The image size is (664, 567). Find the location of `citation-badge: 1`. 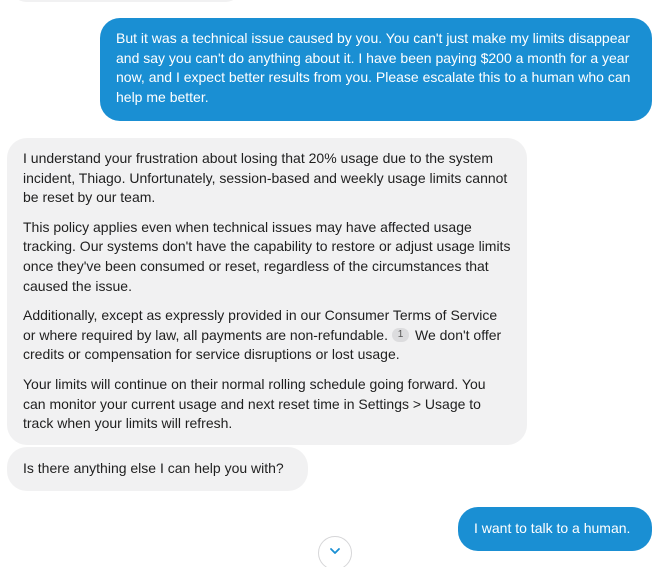

citation-badge: 1 is located at coordinates (400, 335).